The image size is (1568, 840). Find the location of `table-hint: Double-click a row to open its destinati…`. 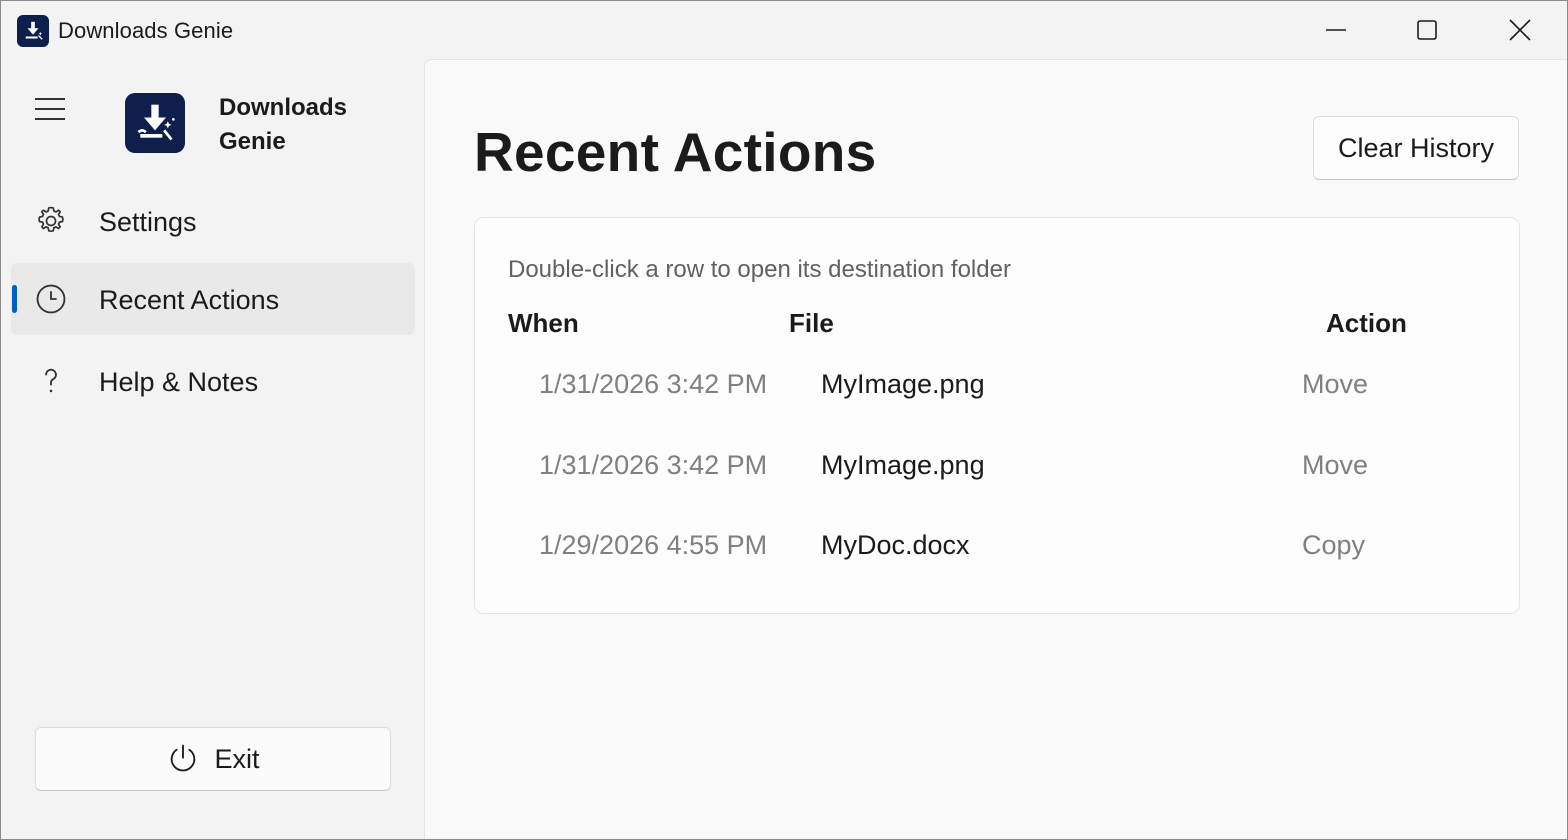

table-hint: Double-click a row to open its destinati… is located at coordinates (759, 269).